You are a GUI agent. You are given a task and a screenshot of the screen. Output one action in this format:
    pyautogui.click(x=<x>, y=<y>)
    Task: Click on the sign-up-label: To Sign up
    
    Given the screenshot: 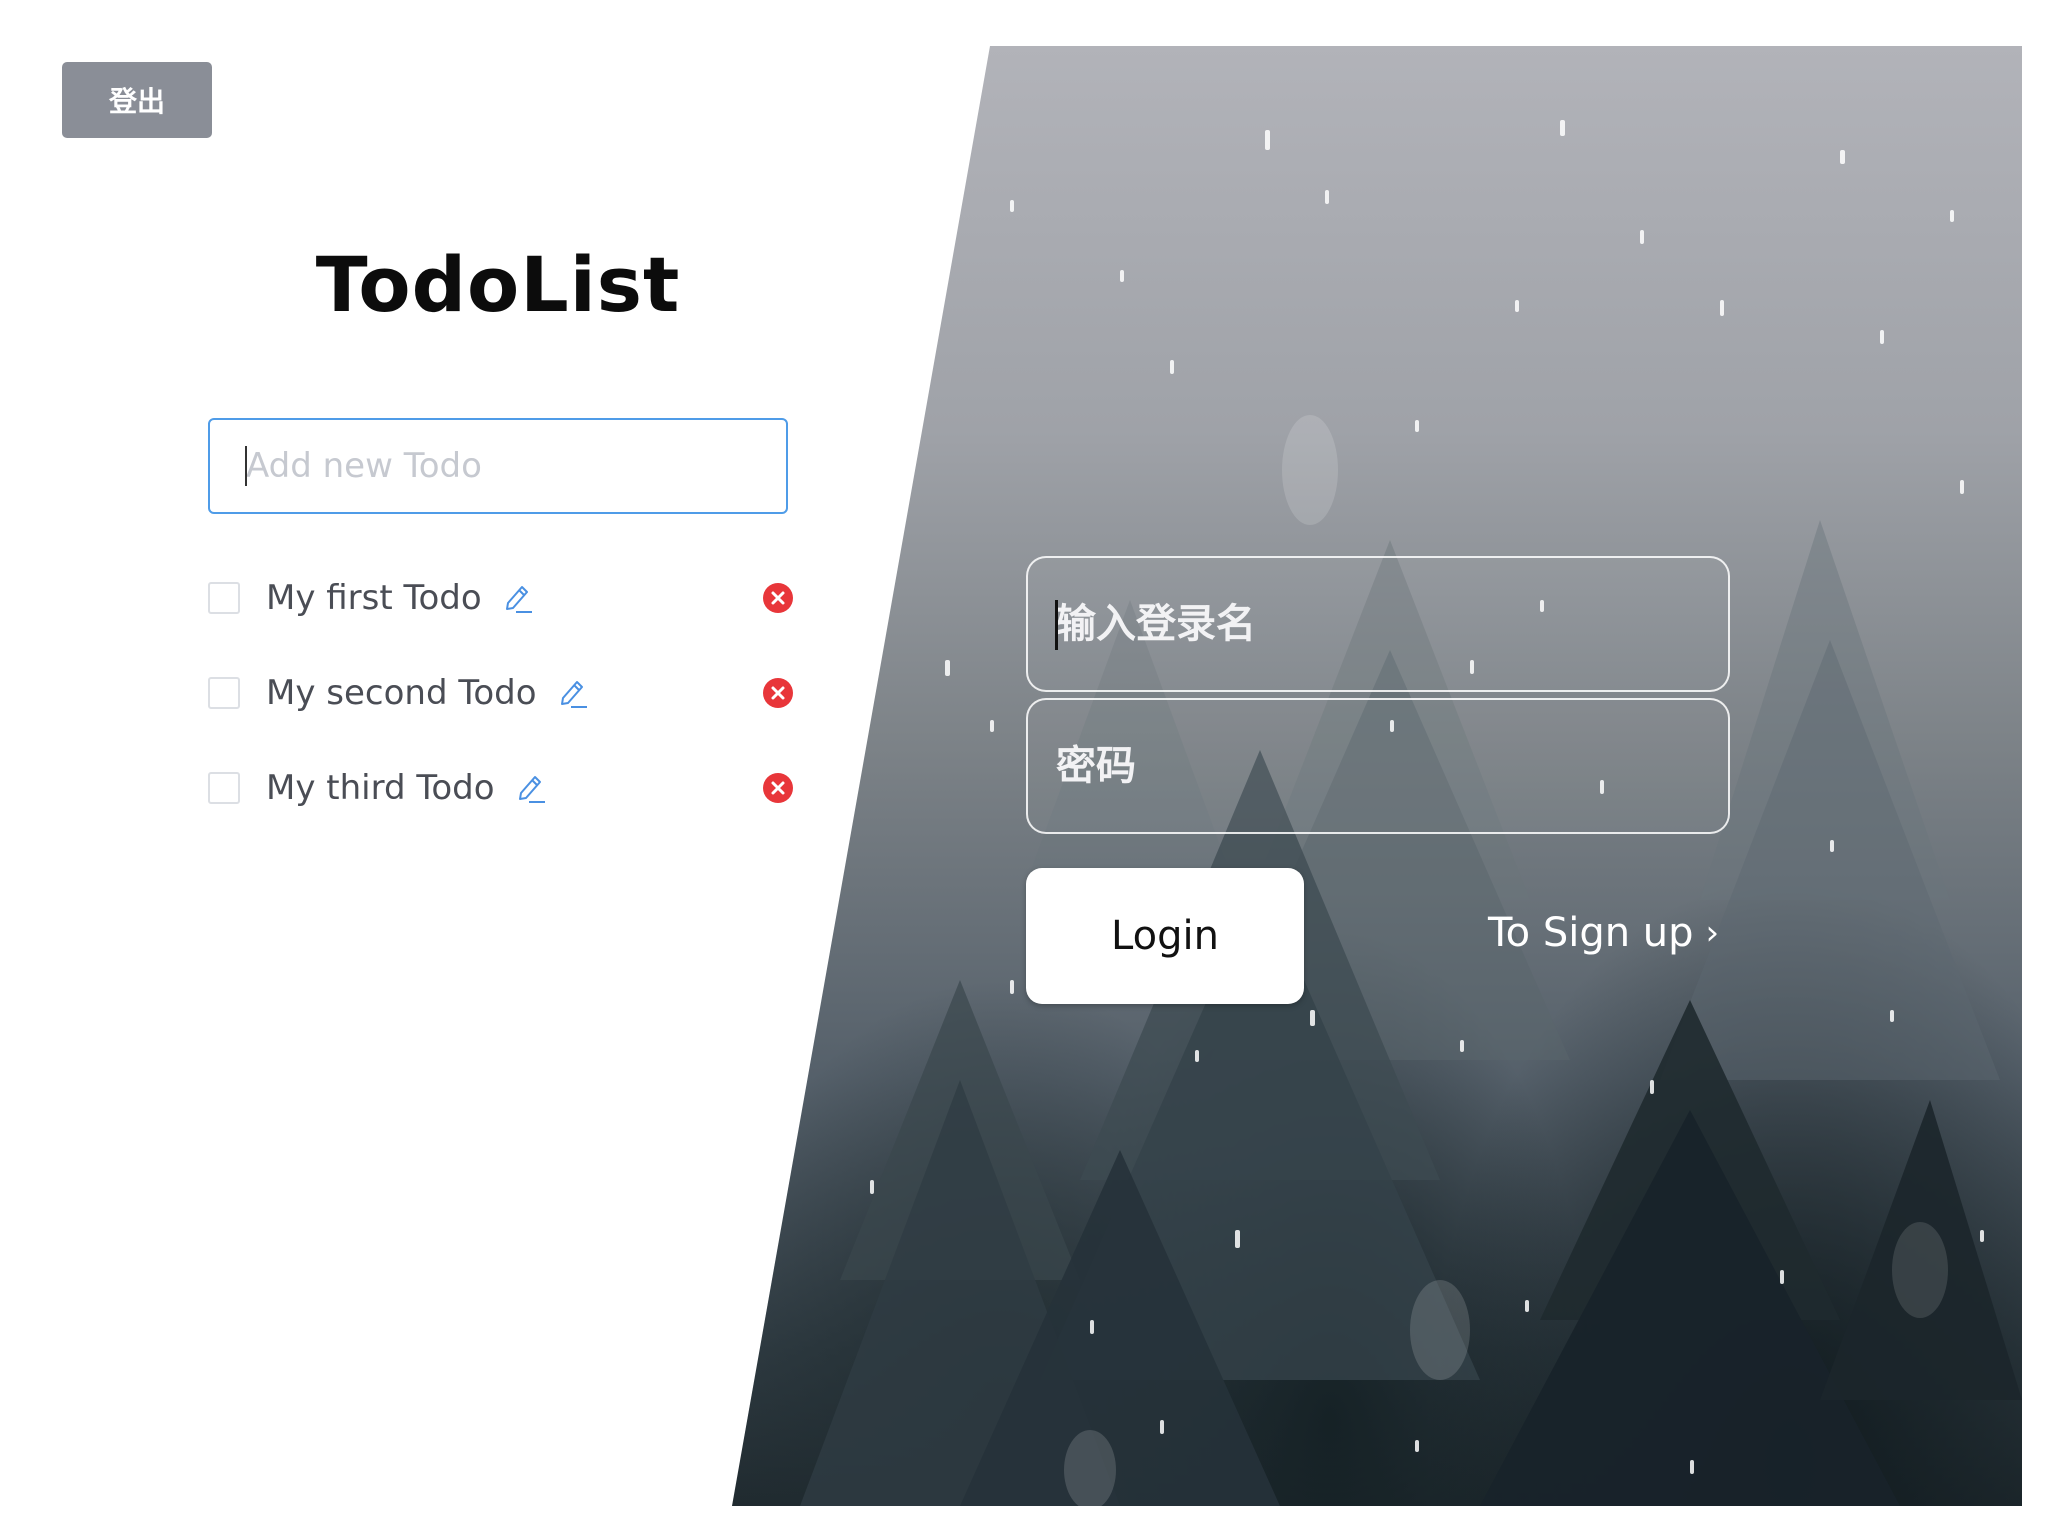 What is the action you would take?
    pyautogui.click(x=1591, y=933)
    